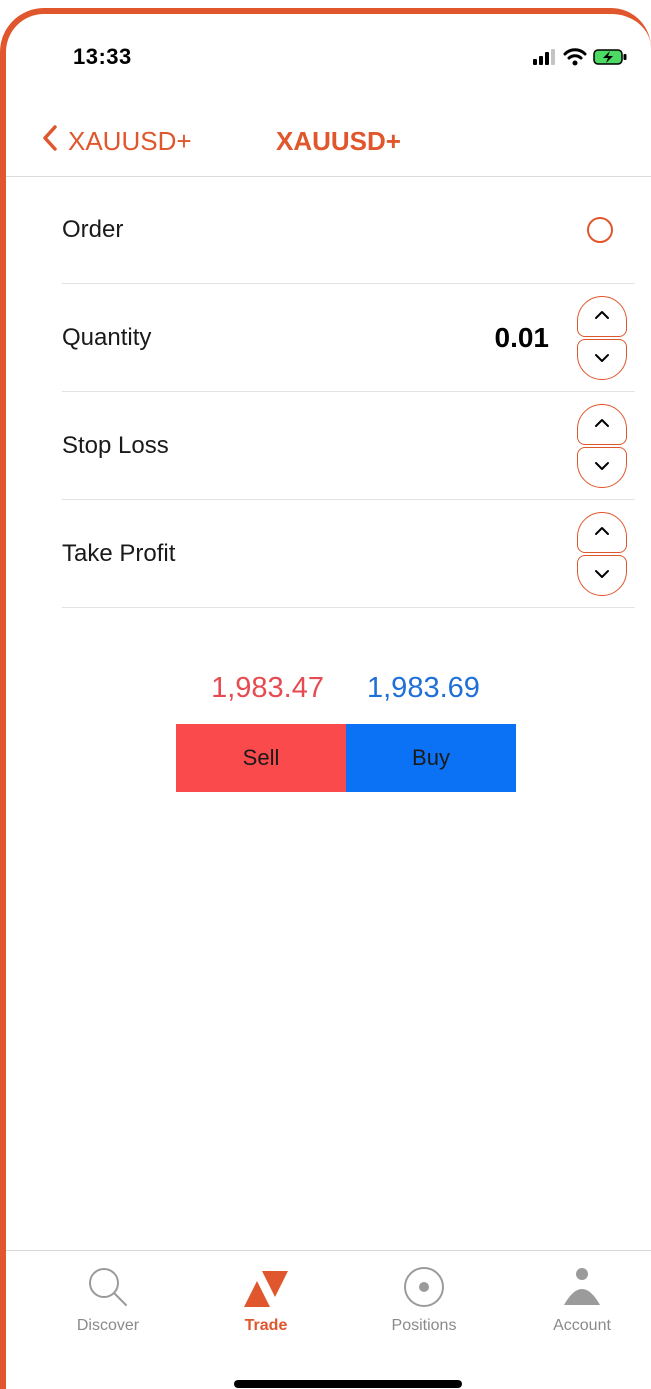 The height and width of the screenshot is (1389, 651). I want to click on tab-bar: Discover Trade Positions Account, so click(328, 1319).